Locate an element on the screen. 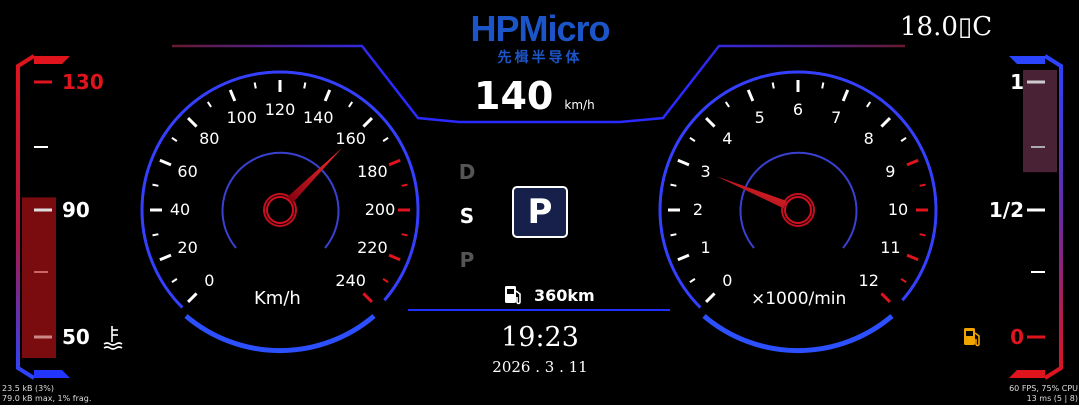  fuel-label-half: 1/2 is located at coordinates (1006, 210).